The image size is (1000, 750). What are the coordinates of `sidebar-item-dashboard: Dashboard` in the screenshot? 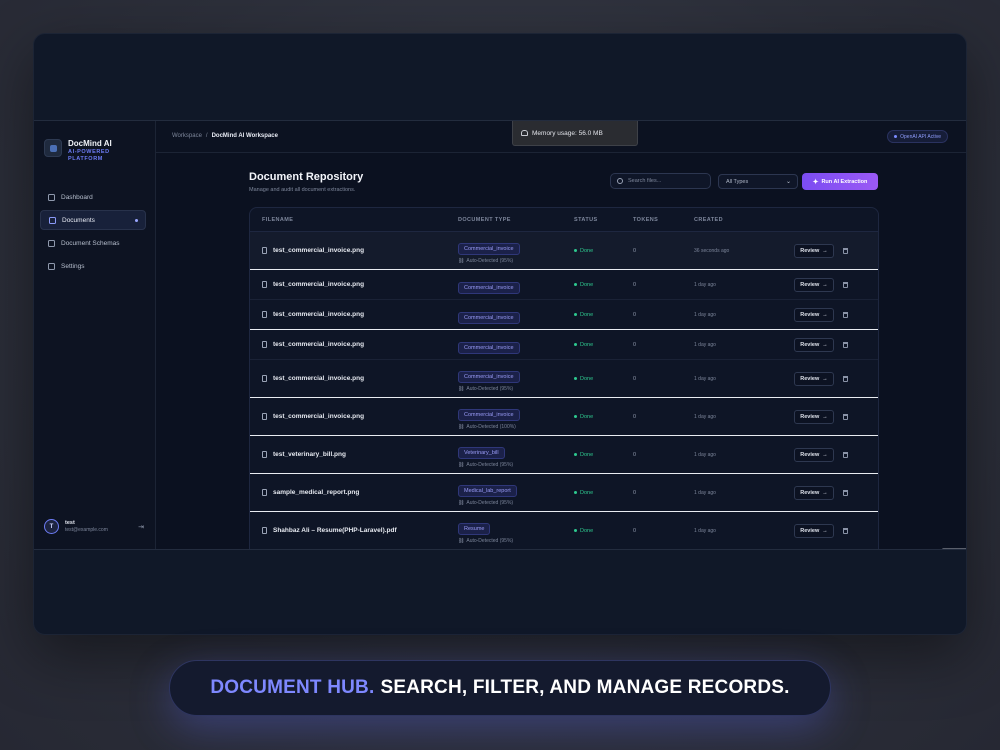 It's located at (93, 197).